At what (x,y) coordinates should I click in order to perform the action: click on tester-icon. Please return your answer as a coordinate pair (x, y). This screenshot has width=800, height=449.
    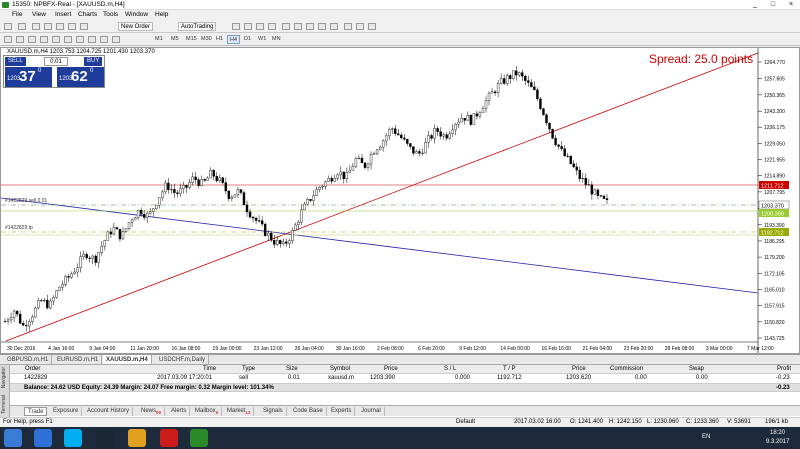
    Looking at the image, I should click on (84, 26).